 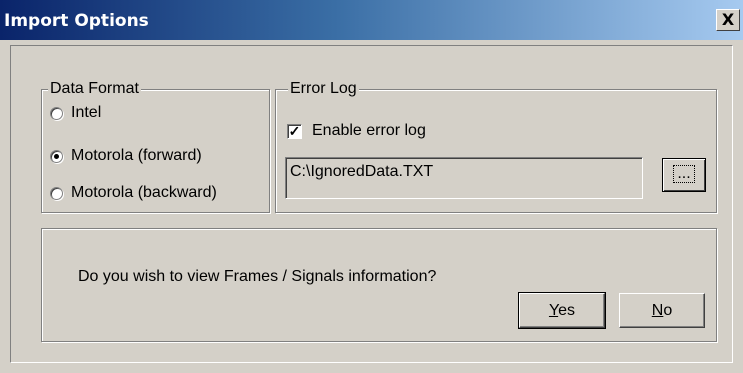 What do you see at coordinates (56, 193) in the screenshot?
I see `radio-motorola-backward-button` at bounding box center [56, 193].